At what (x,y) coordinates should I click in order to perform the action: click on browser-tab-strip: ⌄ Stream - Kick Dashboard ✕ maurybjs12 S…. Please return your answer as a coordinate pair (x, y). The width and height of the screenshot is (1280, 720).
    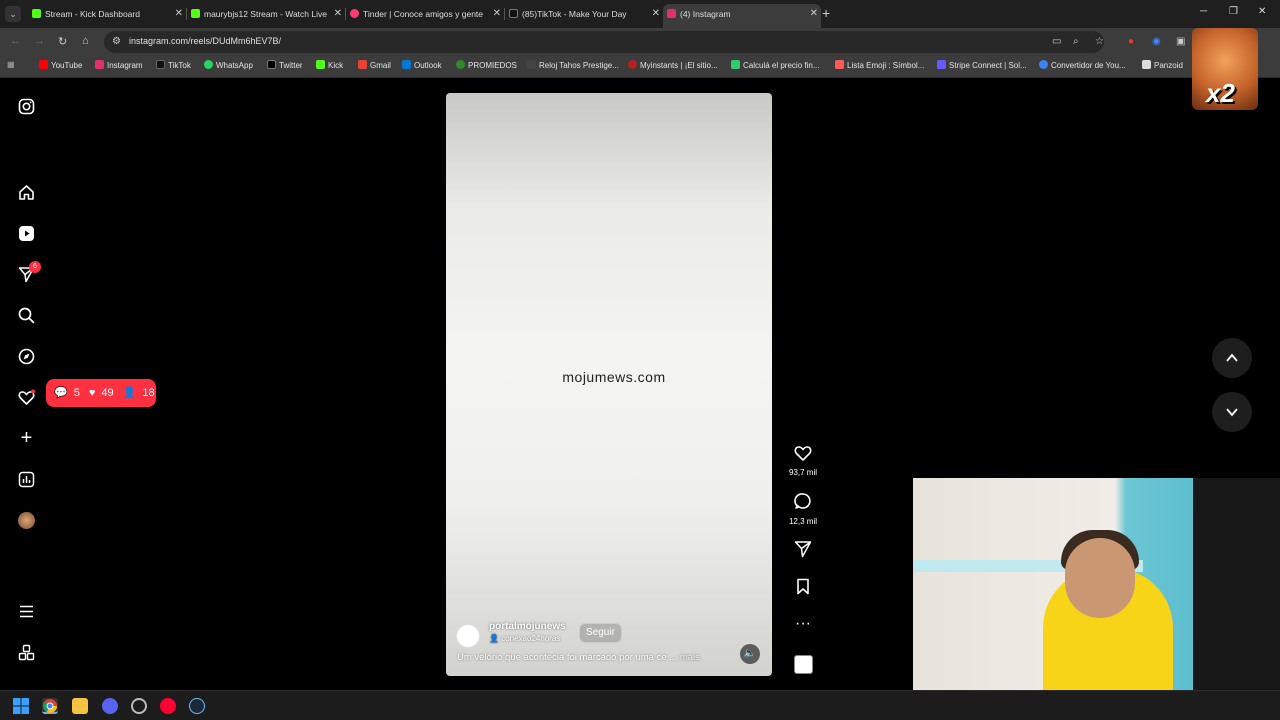
    Looking at the image, I should click on (640, 14).